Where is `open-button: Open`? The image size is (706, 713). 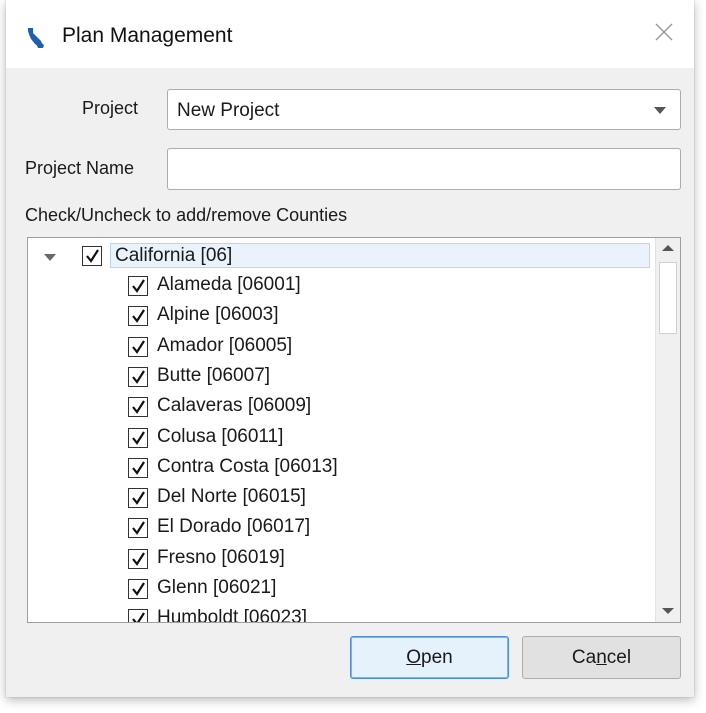
open-button: Open is located at coordinates (429, 657).